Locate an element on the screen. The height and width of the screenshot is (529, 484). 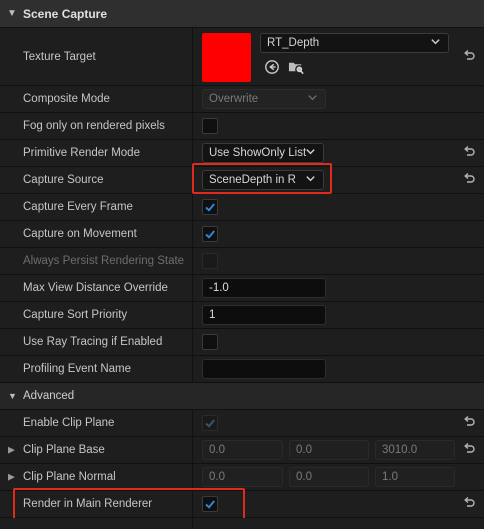
capture-on-movement-checkbox is located at coordinates (210, 234).